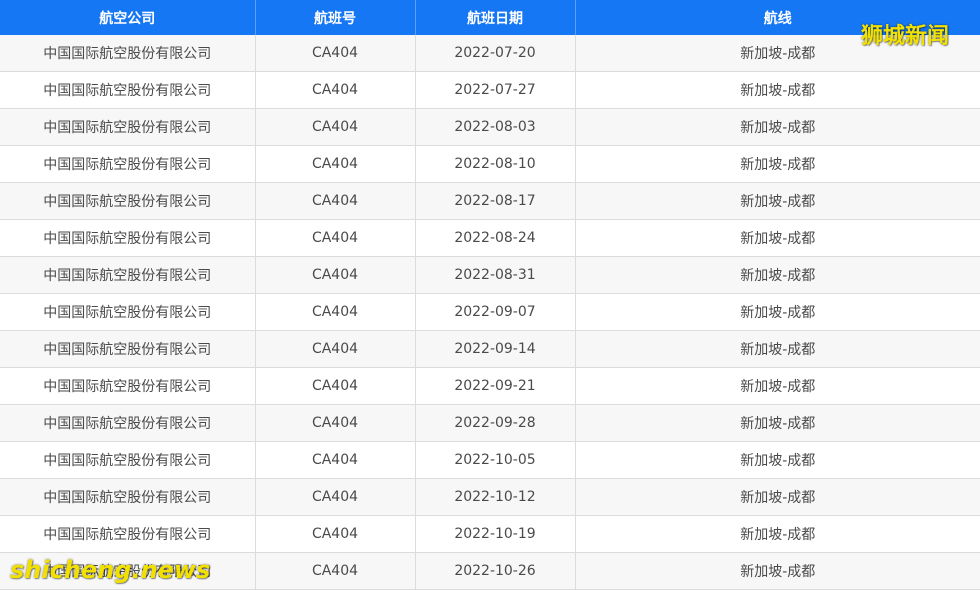 The width and height of the screenshot is (980, 590). I want to click on table-row: 中国国际航空股份有限公司 CA404 2022-09-07 新加坡-成都, so click(490, 312).